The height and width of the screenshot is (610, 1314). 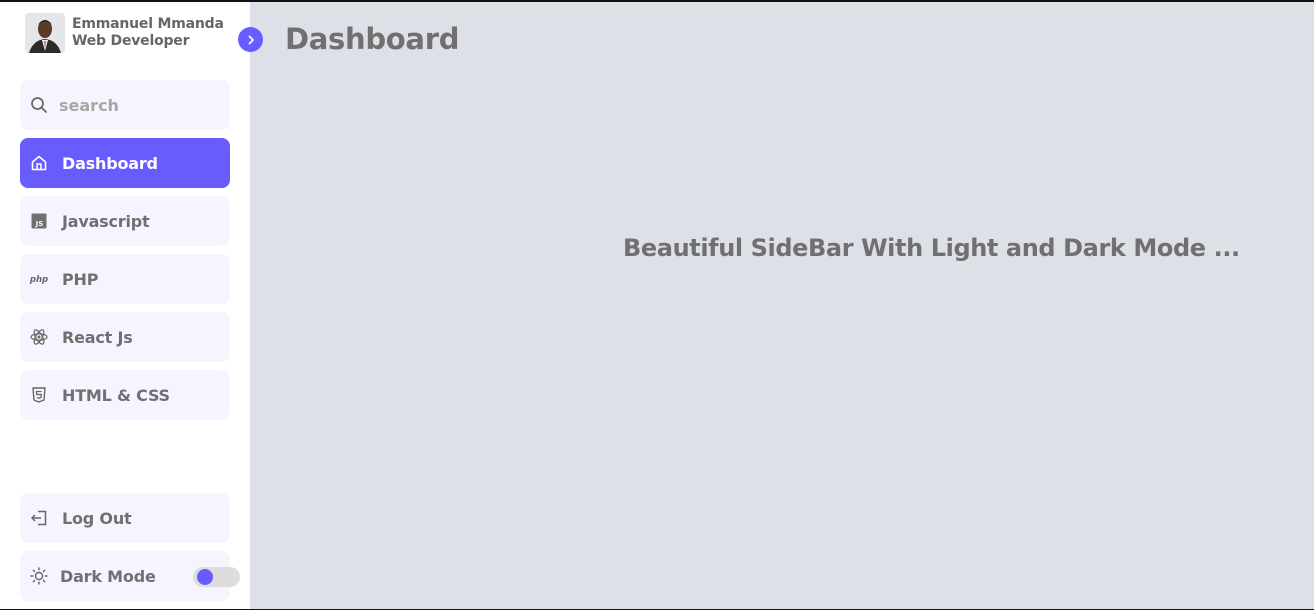 What do you see at coordinates (108, 576) in the screenshot?
I see `dark-mode-label: Dark Mode` at bounding box center [108, 576].